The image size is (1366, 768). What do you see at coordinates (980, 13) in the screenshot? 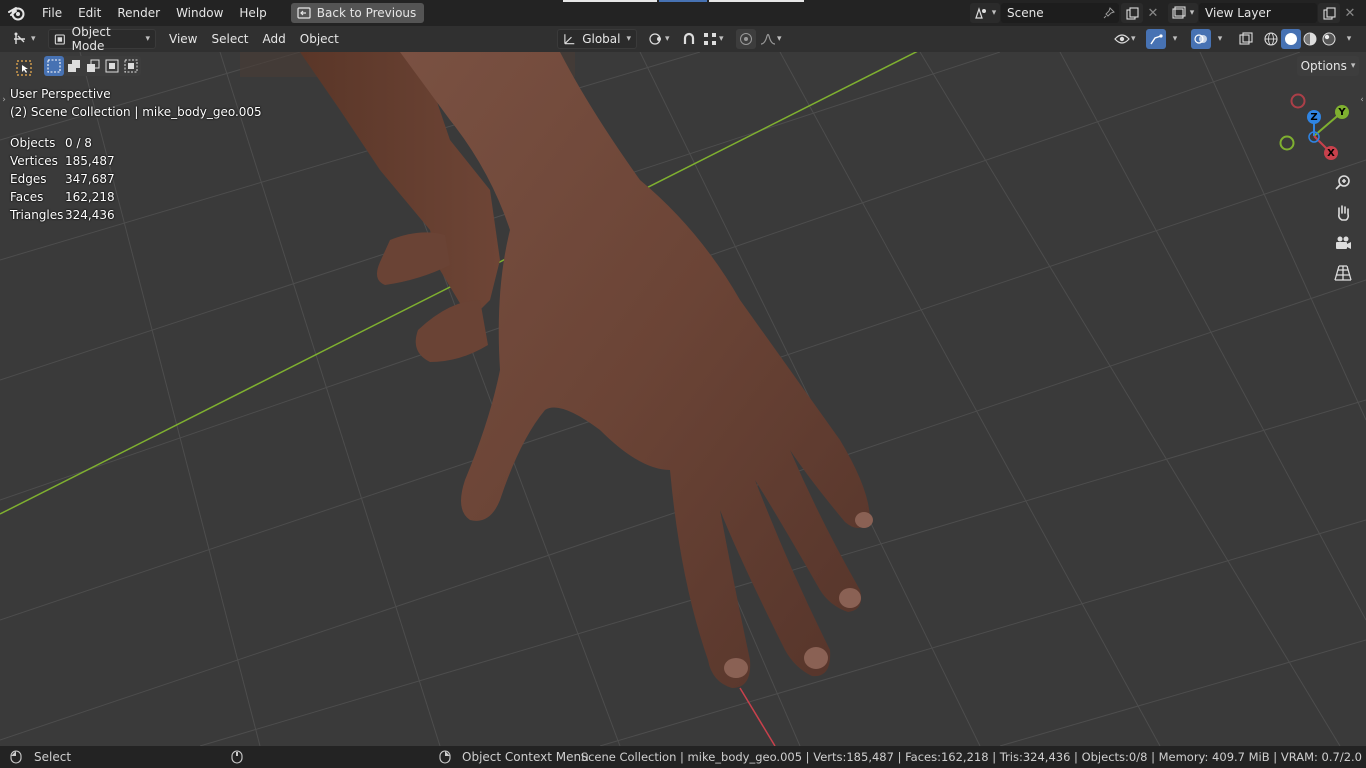
I see `scene-icon` at bounding box center [980, 13].